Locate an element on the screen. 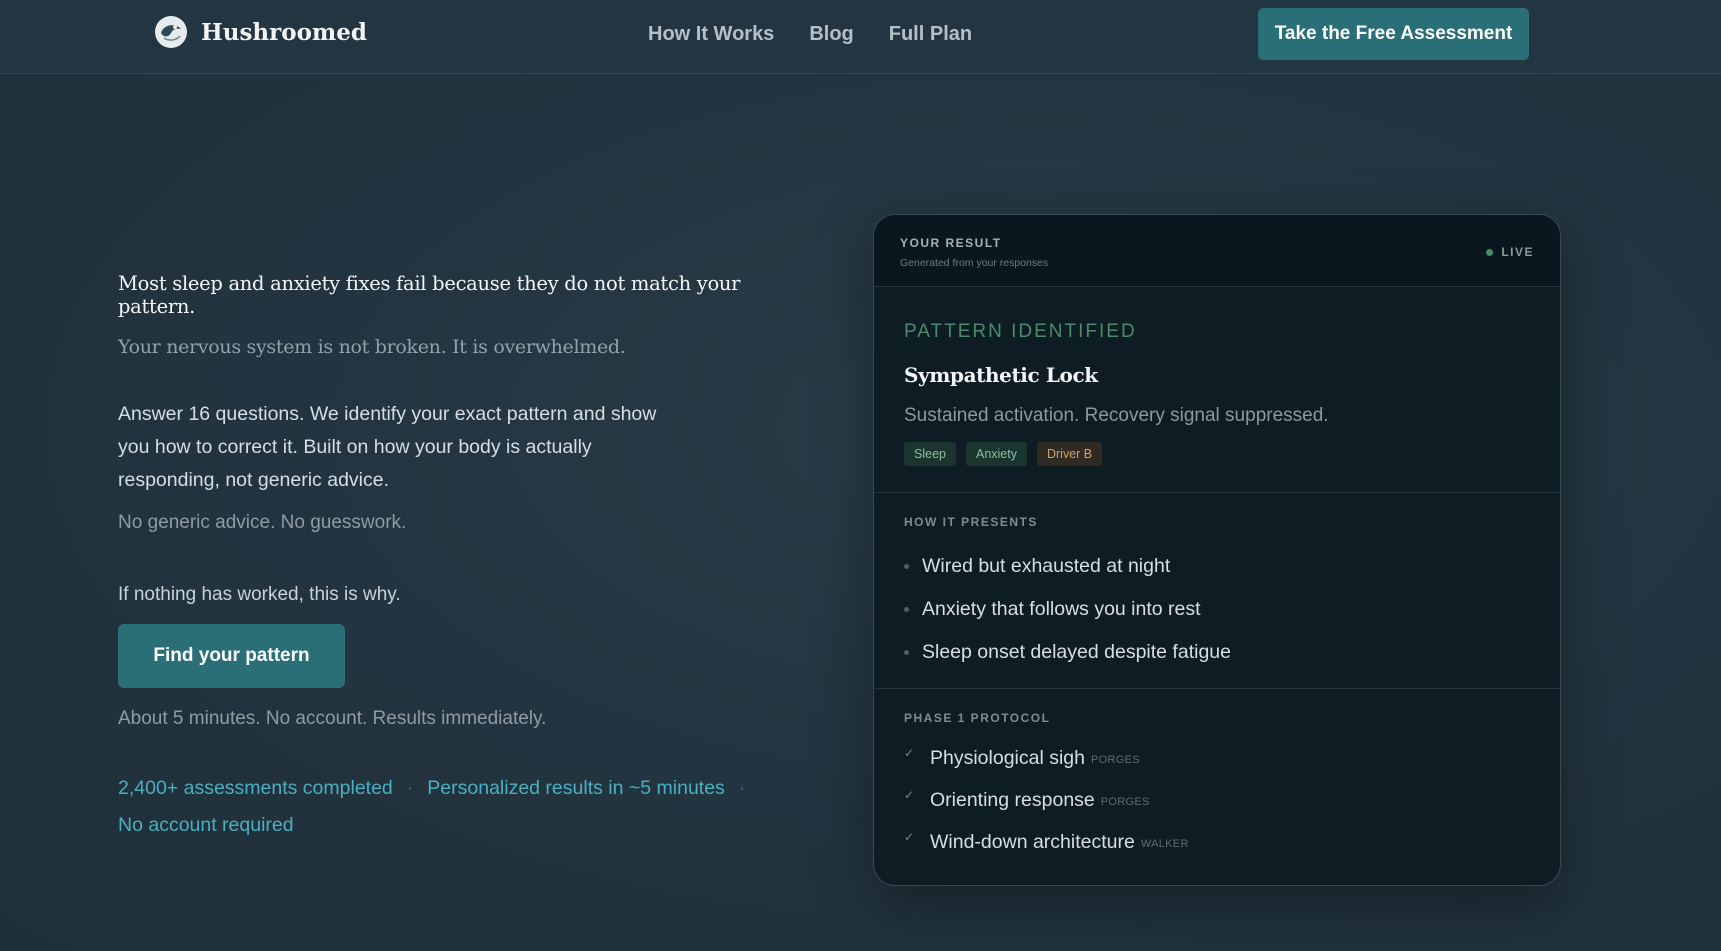 The width and height of the screenshot is (1721, 951). brand-logo: Hushroomed is located at coordinates (261, 32).